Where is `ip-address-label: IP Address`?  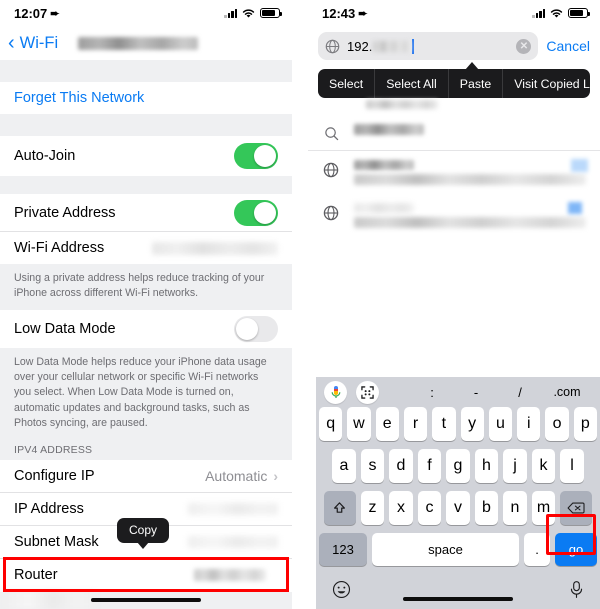
ip-address-label: IP Address is located at coordinates (49, 508).